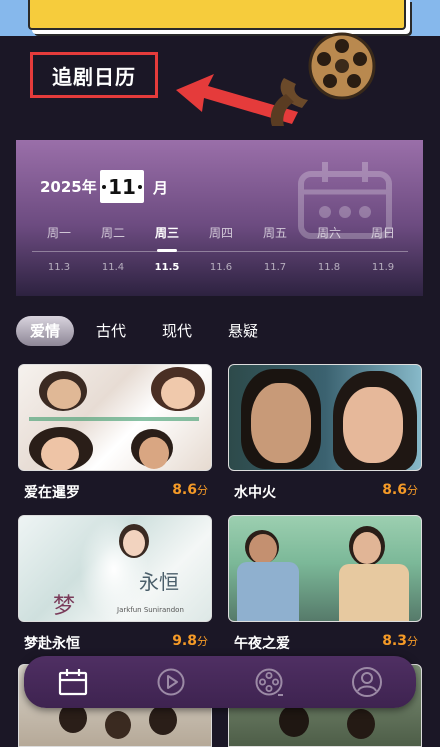  What do you see at coordinates (113, 232) in the screenshot?
I see `weekday-tue: 周二` at bounding box center [113, 232].